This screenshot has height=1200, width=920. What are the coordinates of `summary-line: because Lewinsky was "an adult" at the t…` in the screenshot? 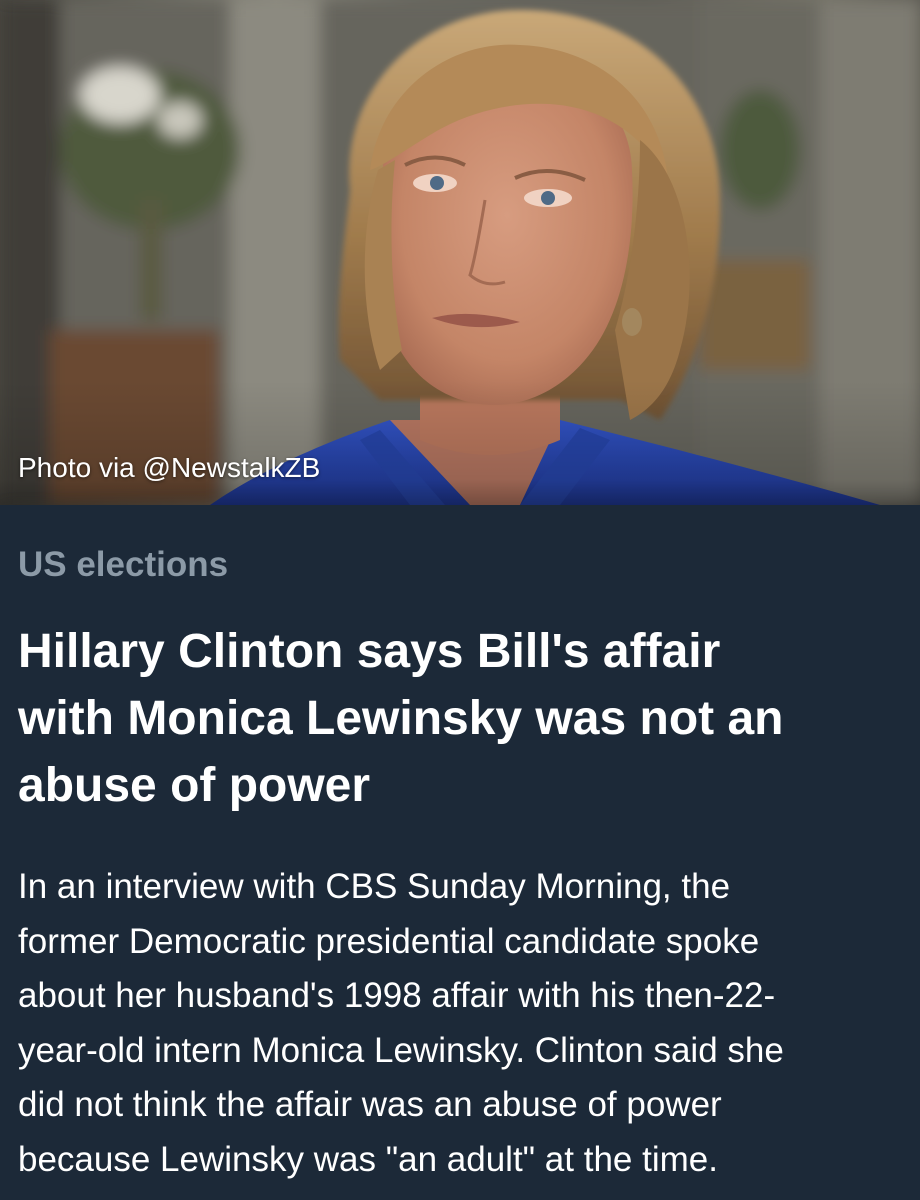 It's located at (368, 1159).